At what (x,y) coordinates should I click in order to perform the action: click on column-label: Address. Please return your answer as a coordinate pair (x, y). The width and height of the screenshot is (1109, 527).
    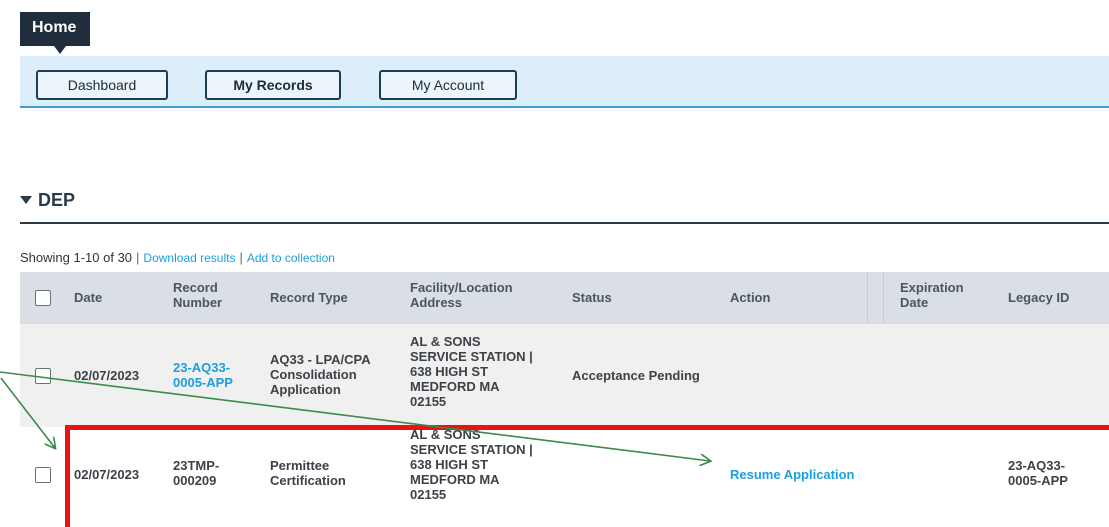
    Looking at the image, I should click on (436, 302).